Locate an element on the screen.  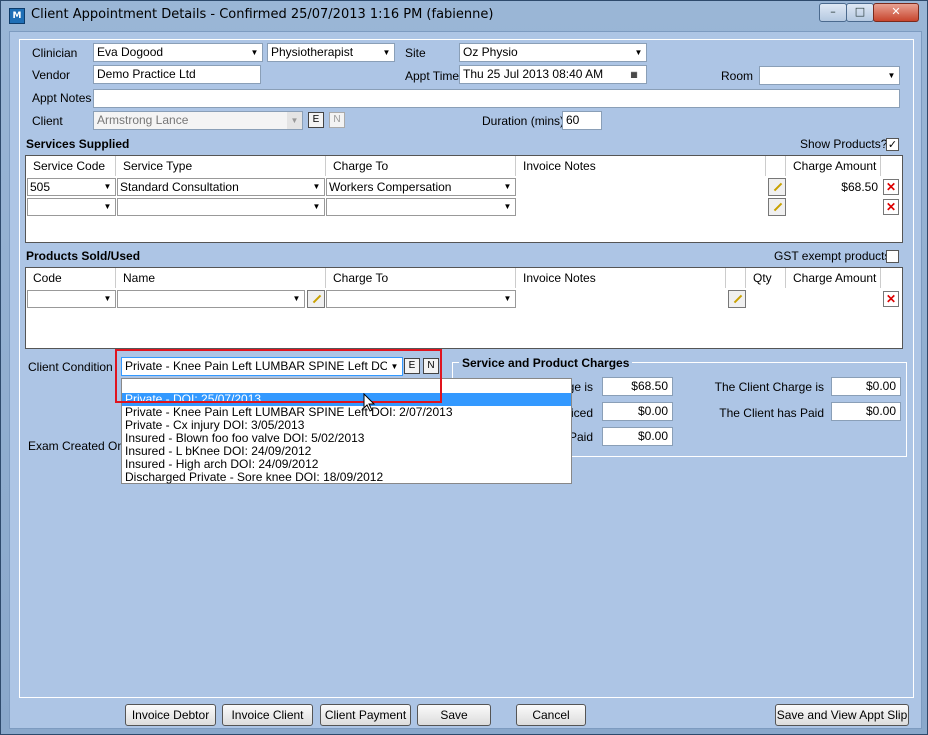
exam-created-label: Exam Created On is located at coordinates (76, 446).